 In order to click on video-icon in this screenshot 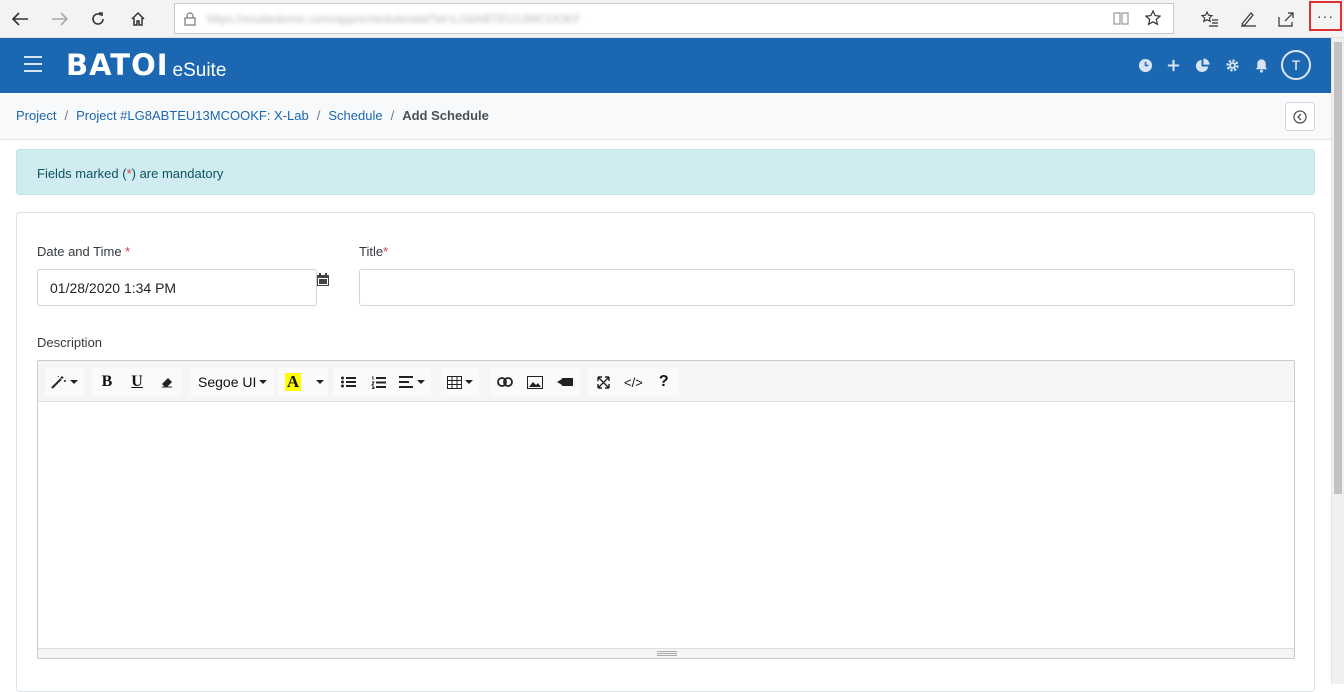, I will do `click(565, 382)`.